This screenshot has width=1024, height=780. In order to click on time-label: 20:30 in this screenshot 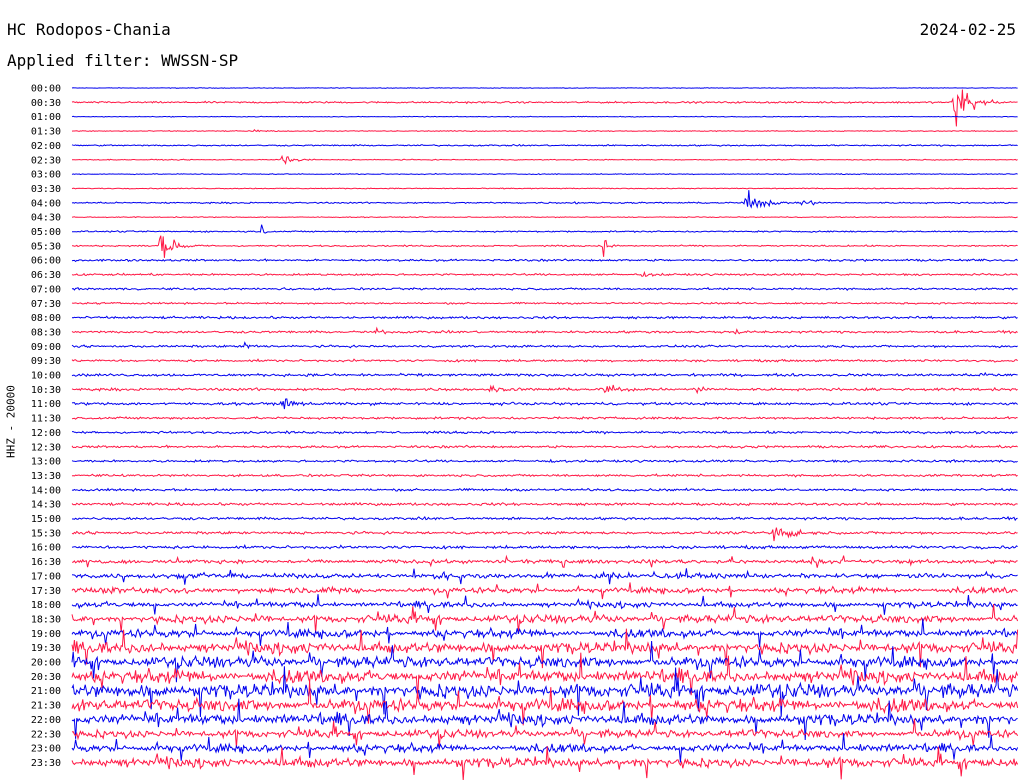, I will do `click(46, 677)`.